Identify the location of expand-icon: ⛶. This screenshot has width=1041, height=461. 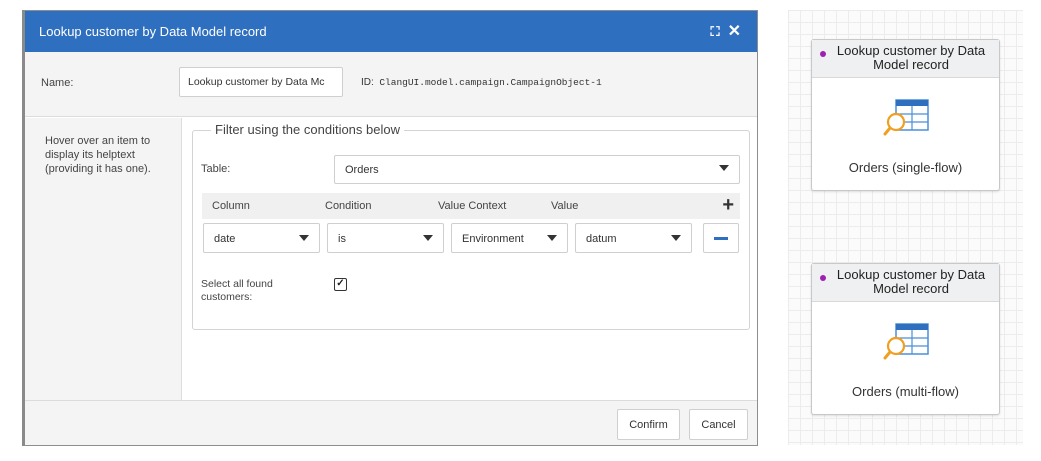
(714, 31).